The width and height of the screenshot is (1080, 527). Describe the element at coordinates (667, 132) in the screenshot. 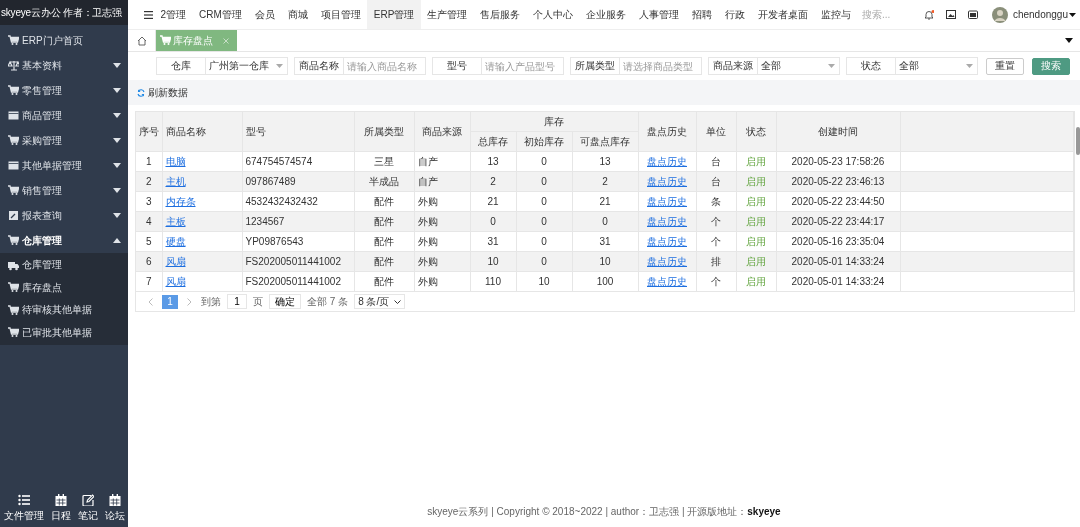

I see `column-header: 盘点历史` at that location.